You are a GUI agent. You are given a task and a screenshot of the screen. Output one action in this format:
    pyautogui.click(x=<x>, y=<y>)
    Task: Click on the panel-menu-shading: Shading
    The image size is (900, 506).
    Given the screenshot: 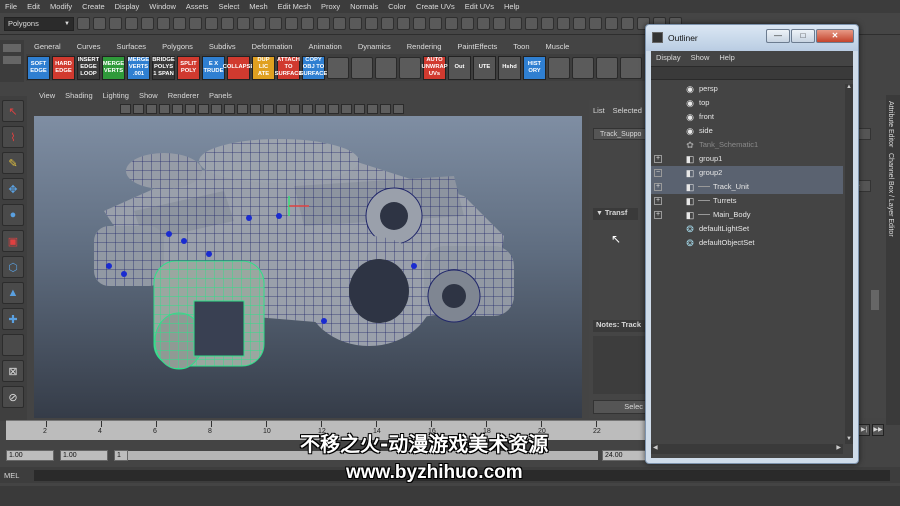 What is the action you would take?
    pyautogui.click(x=79, y=95)
    